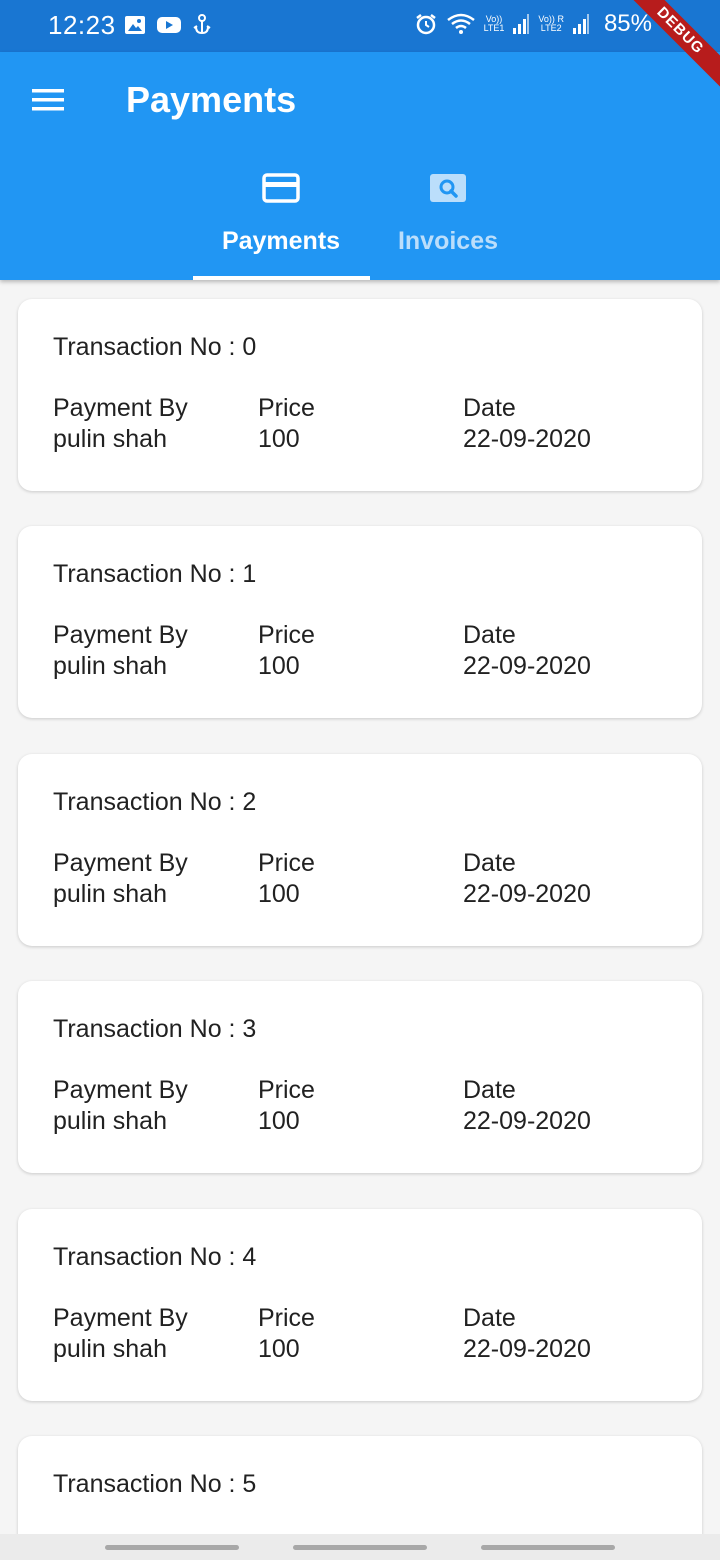 This screenshot has width=720, height=1560. Describe the element at coordinates (360, 1485) in the screenshot. I see `transaction-card: Transaction No : 5` at that location.